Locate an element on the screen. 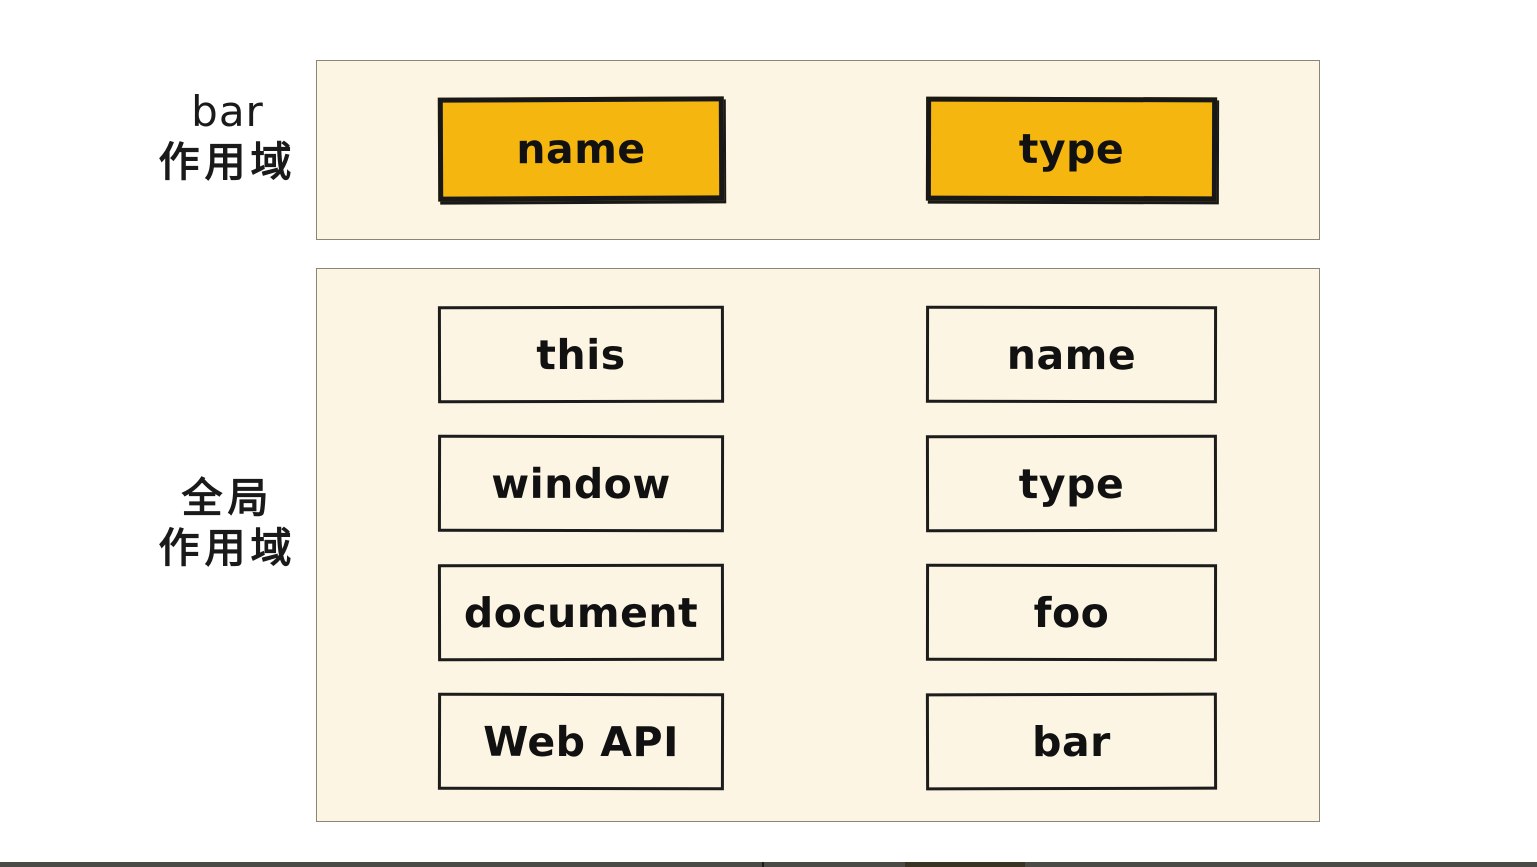 The width and height of the screenshot is (1537, 867). player-strip-accent is located at coordinates (965, 864).